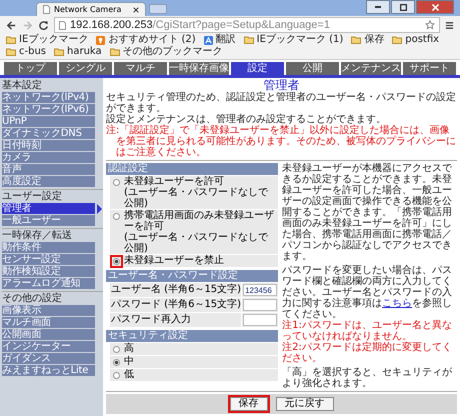 The width and height of the screenshot is (460, 416). I want to click on sidebar-item: UPnP, so click(48, 121).